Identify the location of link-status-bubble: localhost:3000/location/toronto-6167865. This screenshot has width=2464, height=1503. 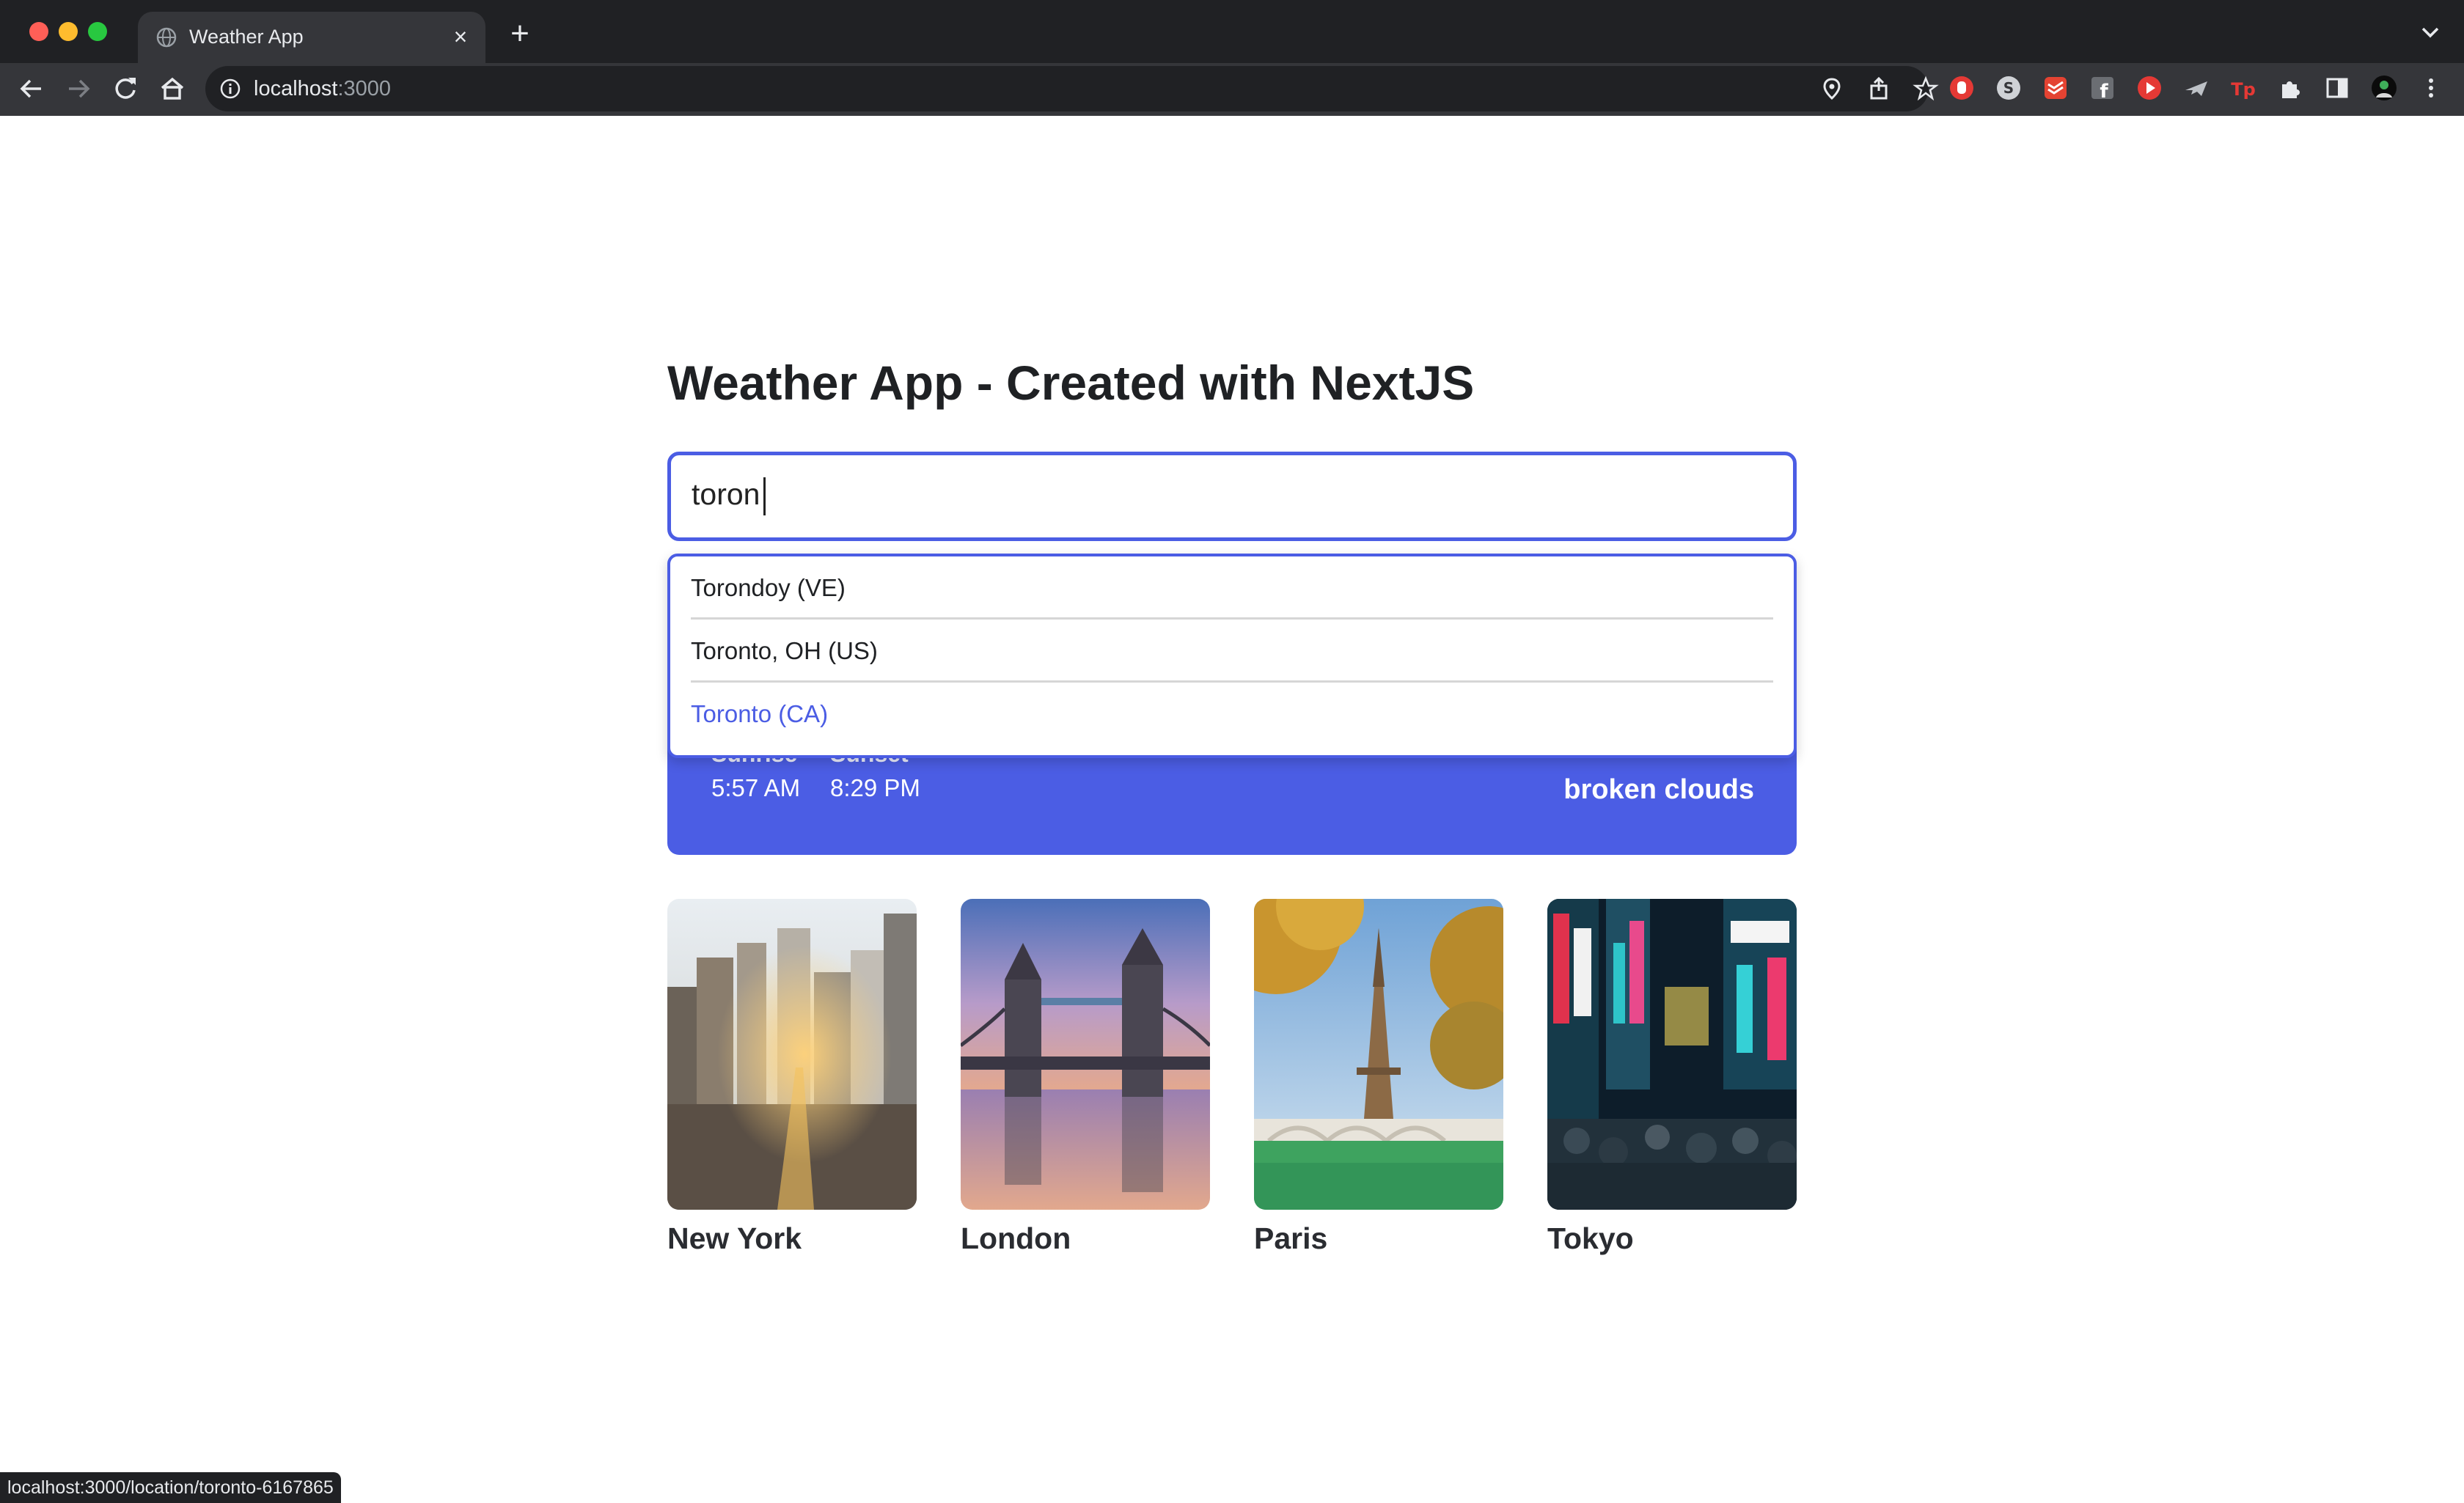
(170, 1487).